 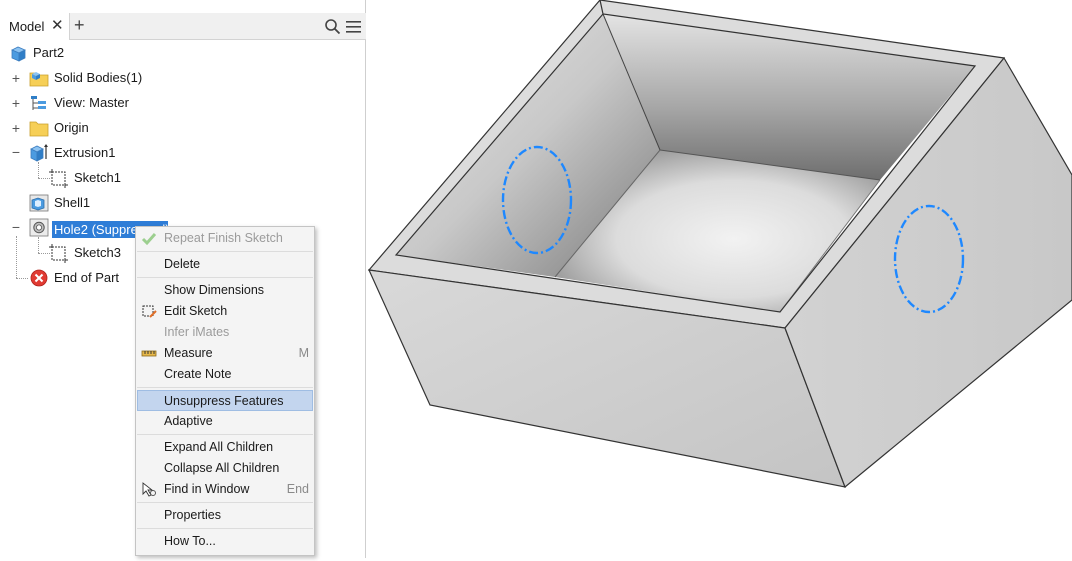 What do you see at coordinates (225, 353) in the screenshot?
I see `menu-item-measure: Measure M` at bounding box center [225, 353].